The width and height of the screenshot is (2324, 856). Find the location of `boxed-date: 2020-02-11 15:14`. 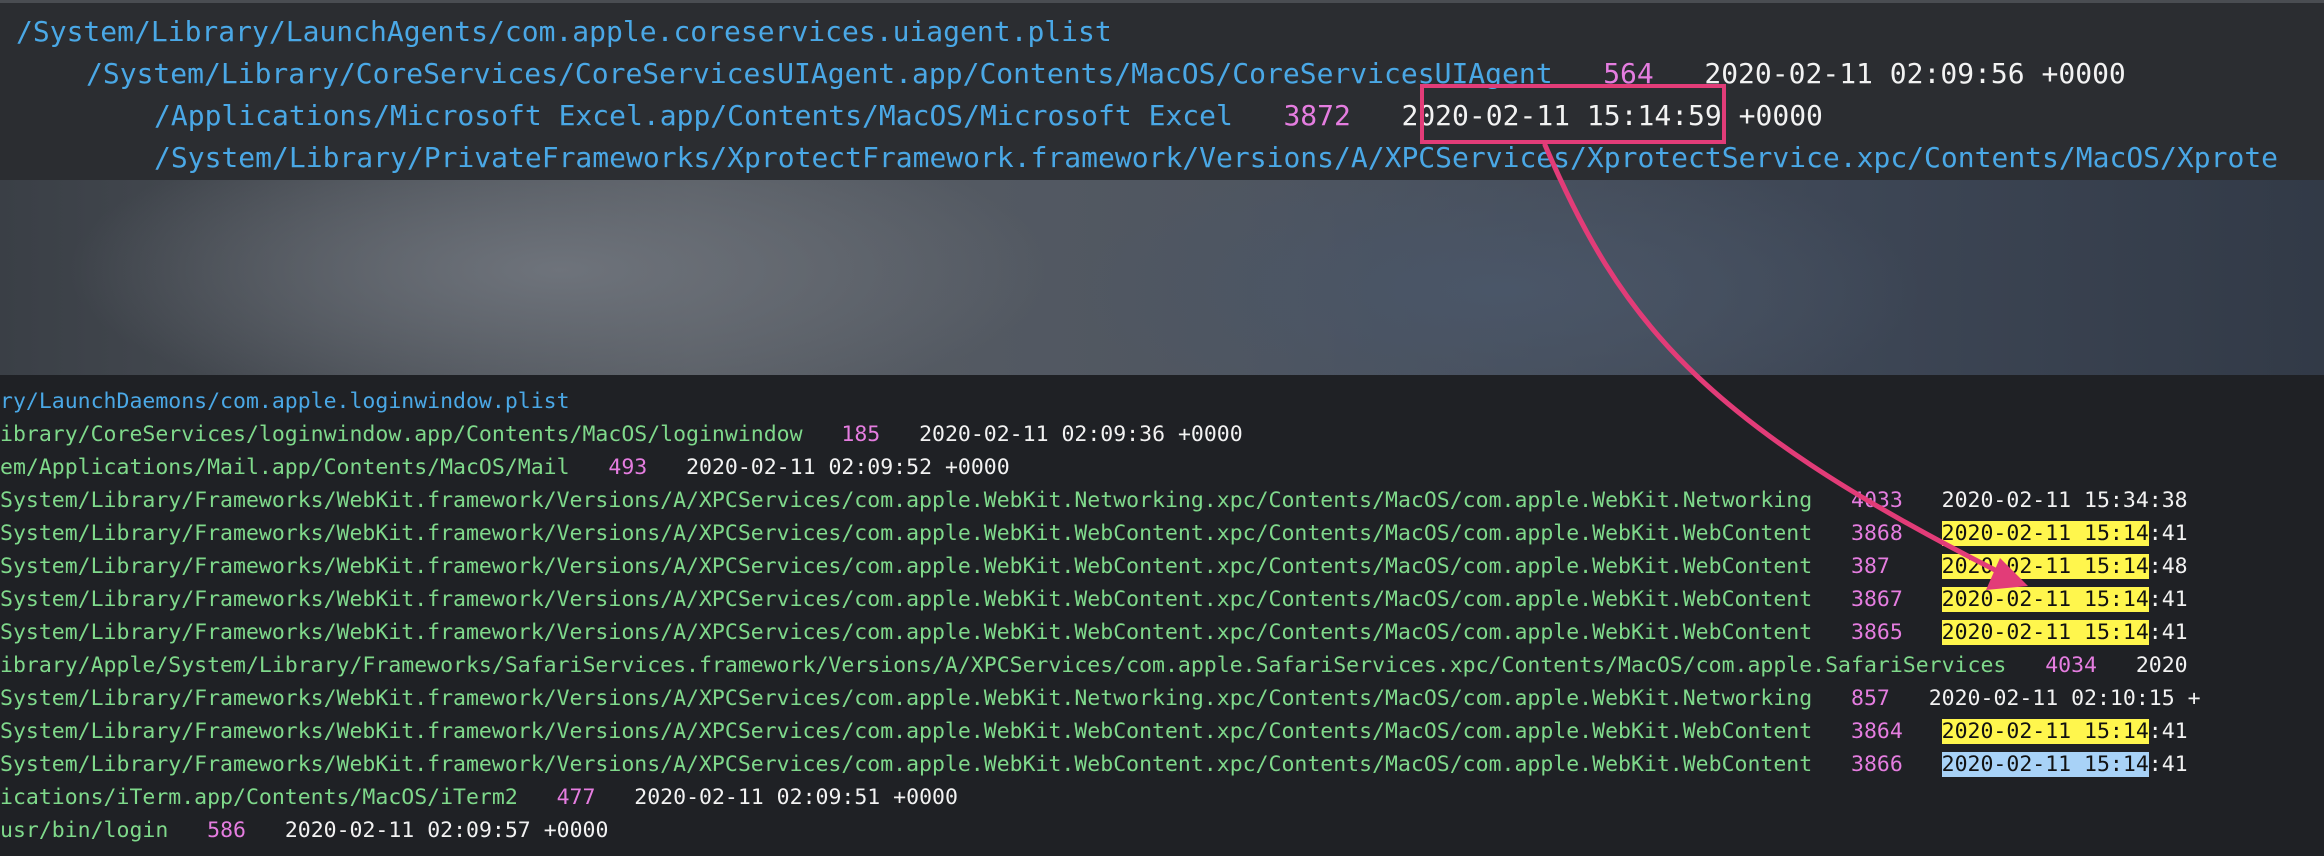

boxed-date: 2020-02-11 15:14 is located at coordinates (1536, 115).